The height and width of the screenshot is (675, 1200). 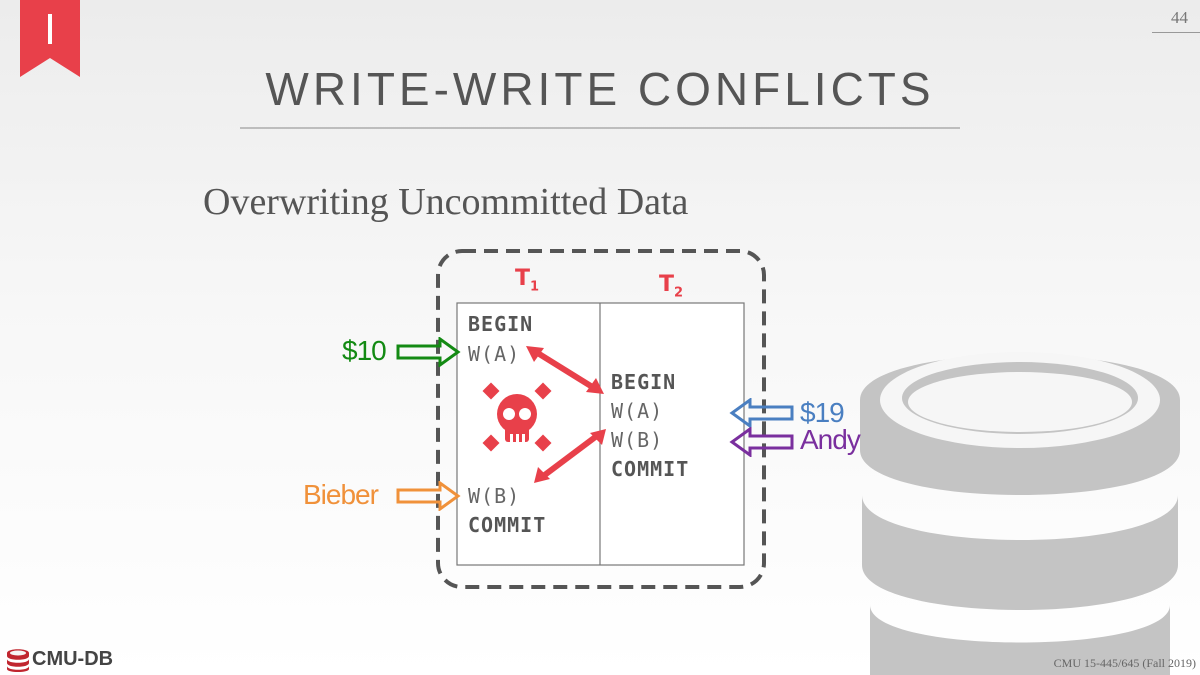 What do you see at coordinates (637, 440) in the screenshot?
I see `t2-op-write-b: W(B)` at bounding box center [637, 440].